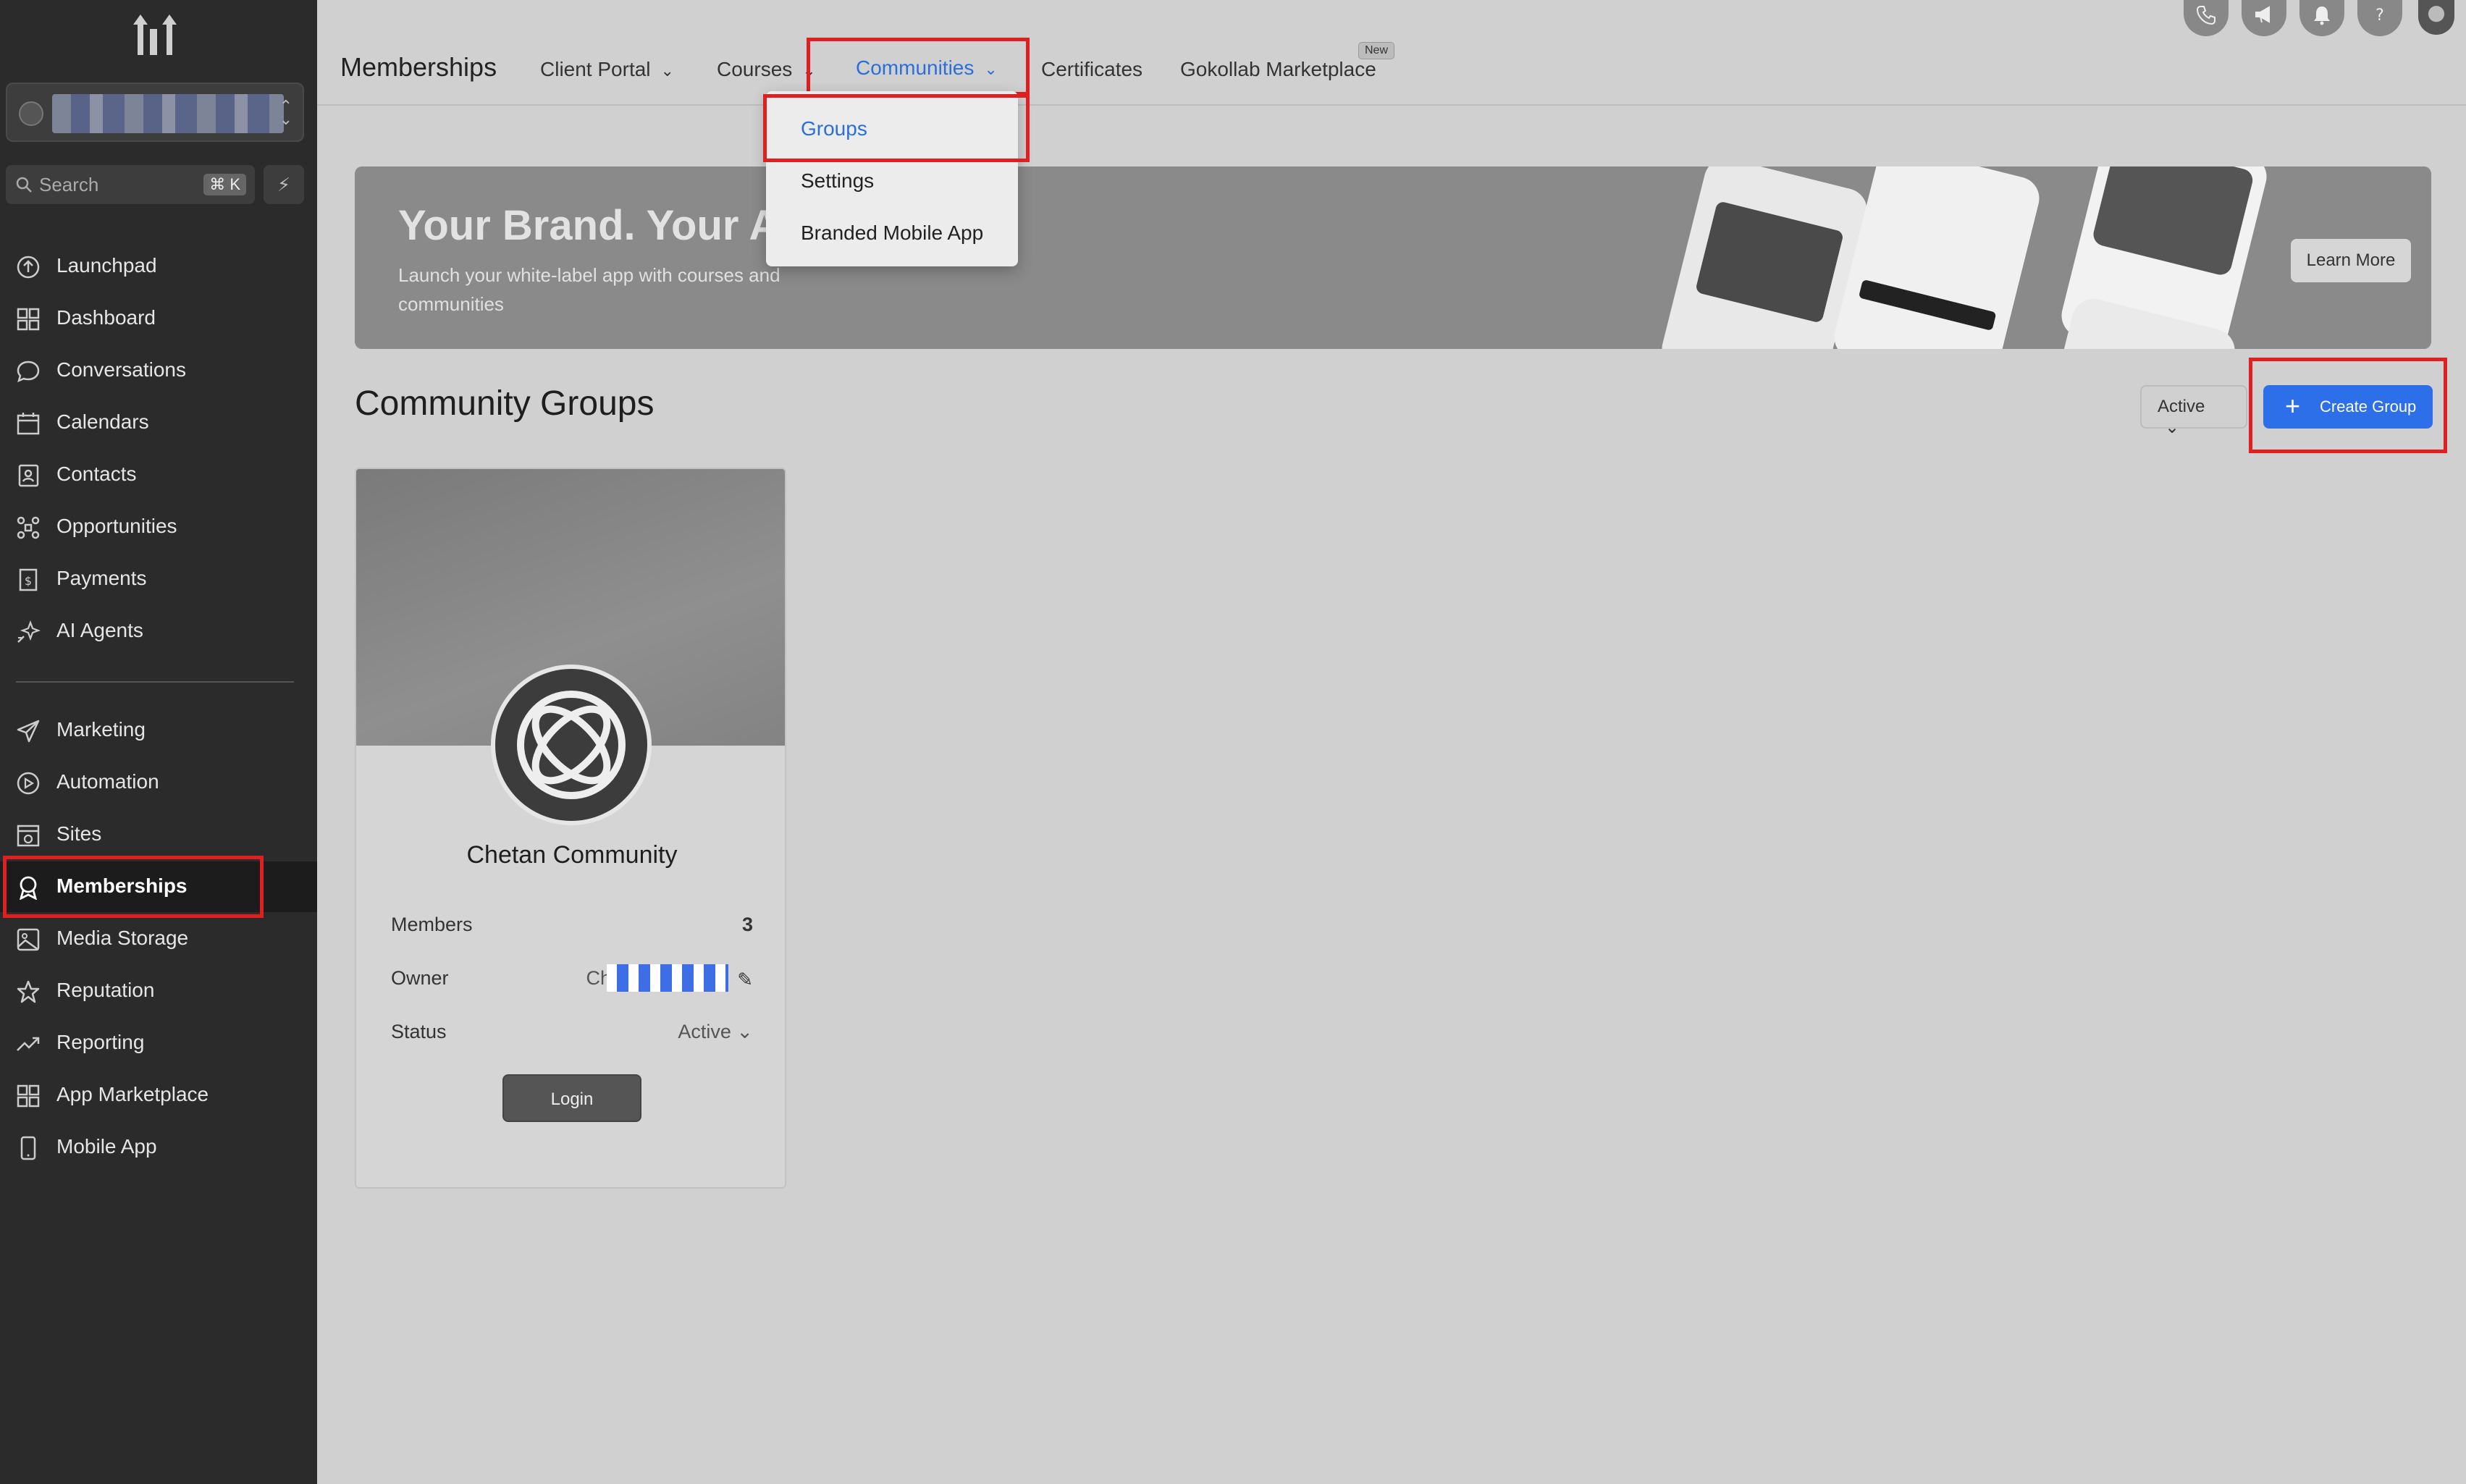 This screenshot has height=1484, width=2466. I want to click on quick-action-bolt-icon: ⚡, so click(284, 184).